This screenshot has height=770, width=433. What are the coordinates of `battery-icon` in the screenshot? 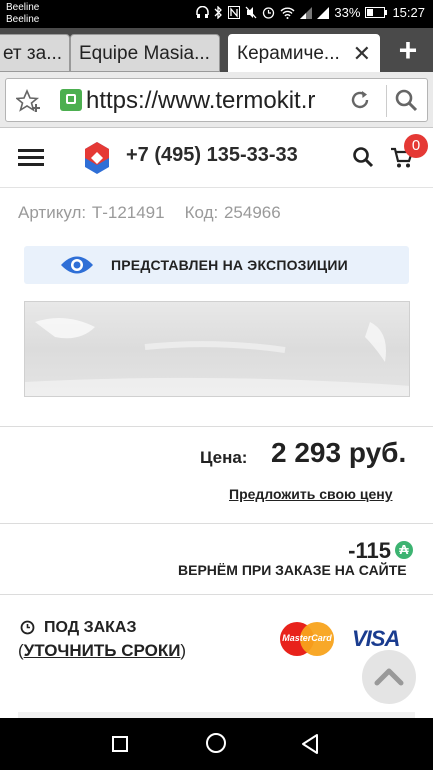 It's located at (376, 12).